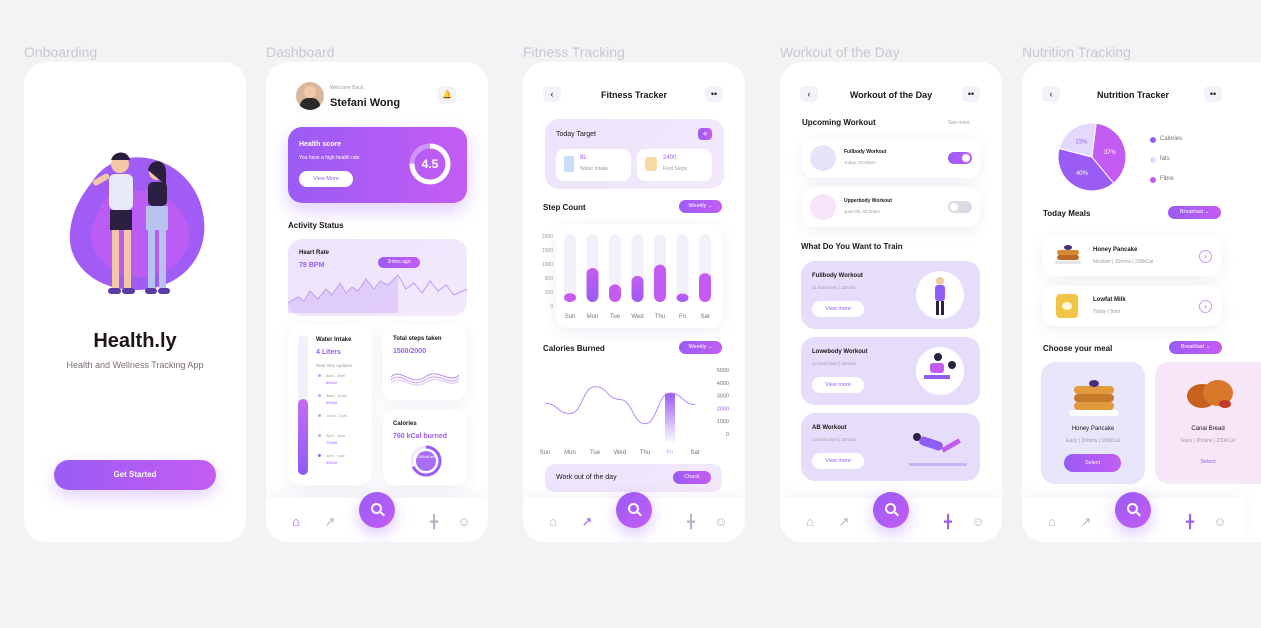 This screenshot has height=628, width=1261. Describe the element at coordinates (547, 251) in the screenshot. I see `y-tick: 1500` at that location.